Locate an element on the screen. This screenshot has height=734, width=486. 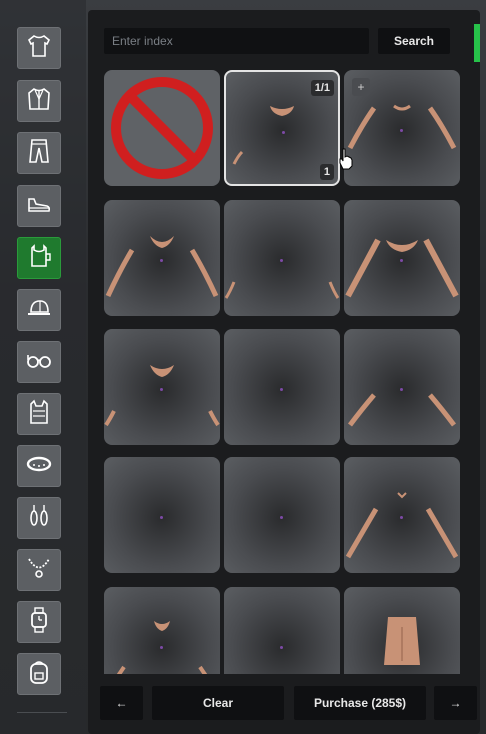
category-hat is located at coordinates (39, 310).